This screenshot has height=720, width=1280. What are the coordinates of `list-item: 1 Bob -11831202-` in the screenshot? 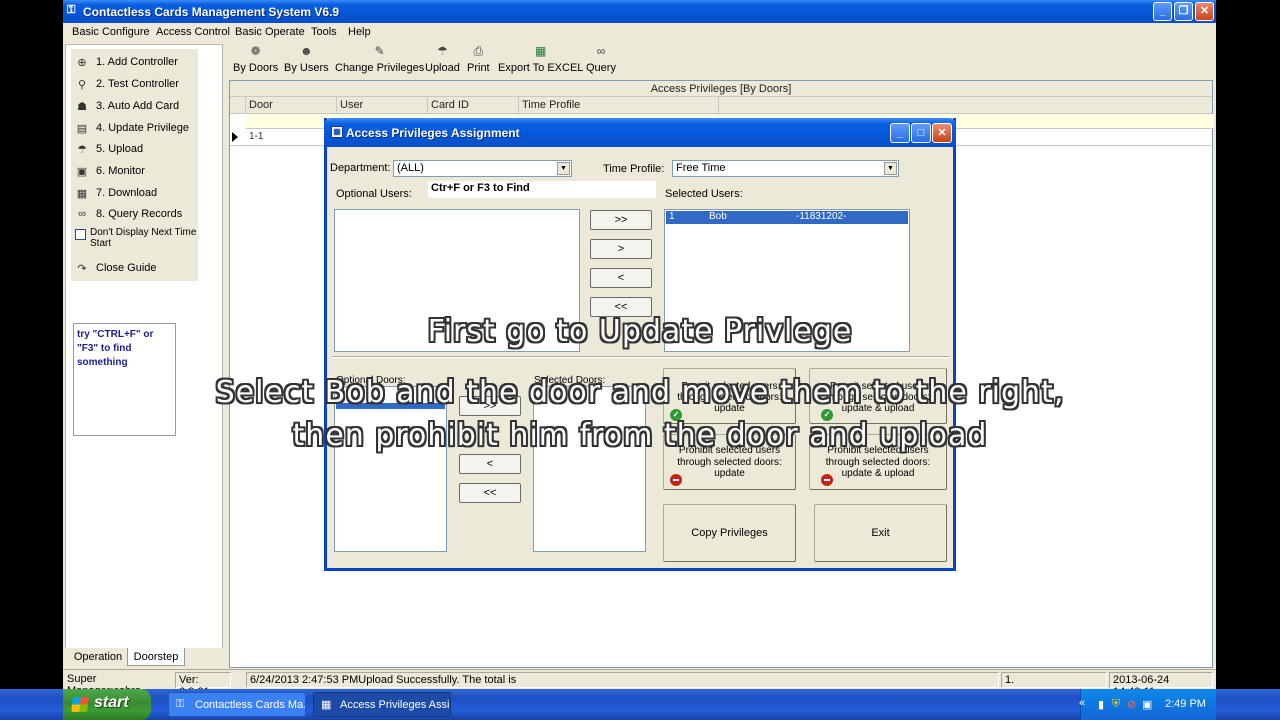 It's located at (787, 217).